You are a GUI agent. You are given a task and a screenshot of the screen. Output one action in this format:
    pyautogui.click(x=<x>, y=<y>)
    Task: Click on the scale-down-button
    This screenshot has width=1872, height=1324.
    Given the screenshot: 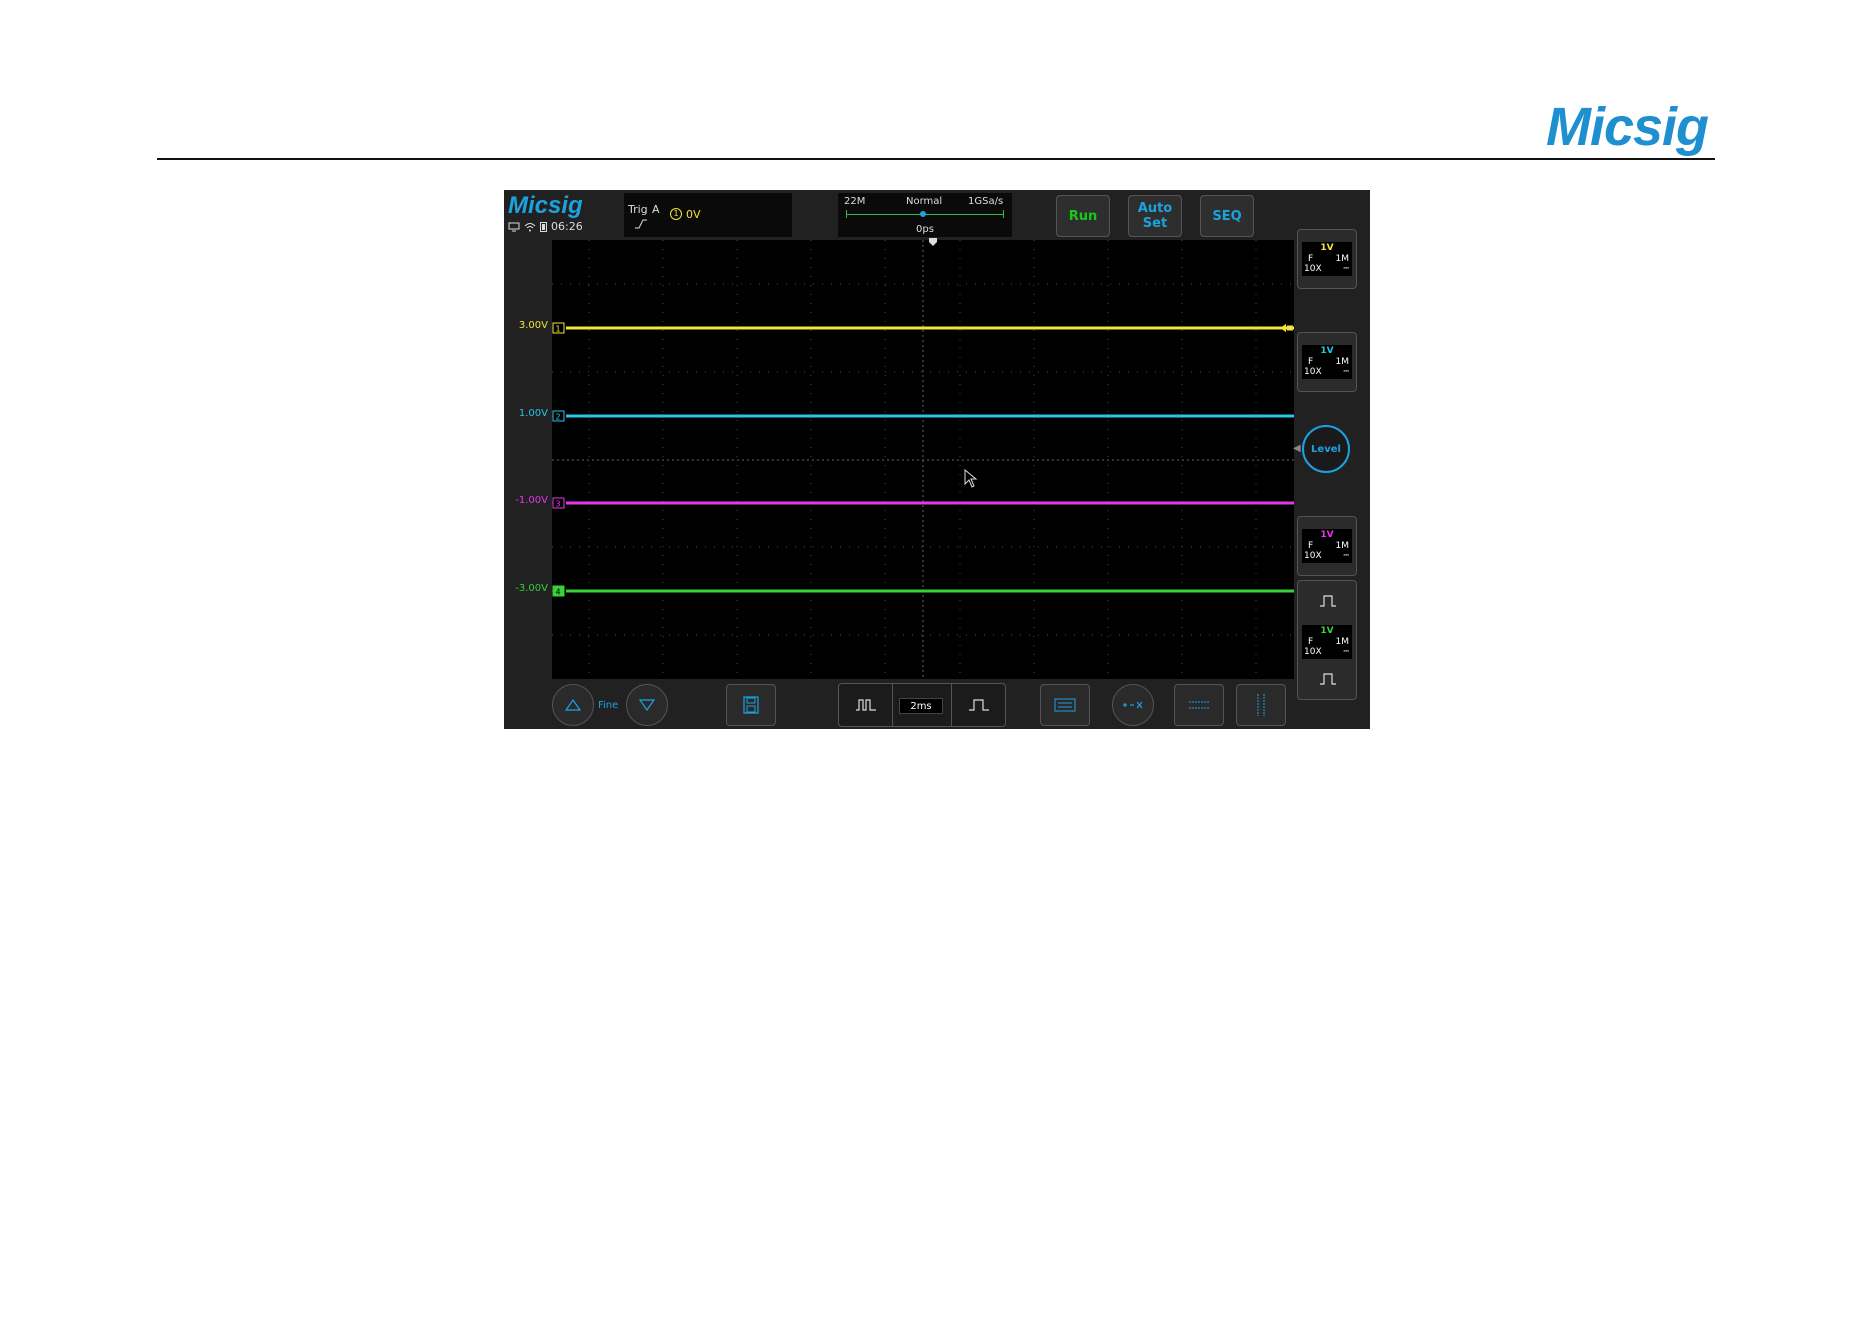 What is the action you would take?
    pyautogui.click(x=647, y=705)
    